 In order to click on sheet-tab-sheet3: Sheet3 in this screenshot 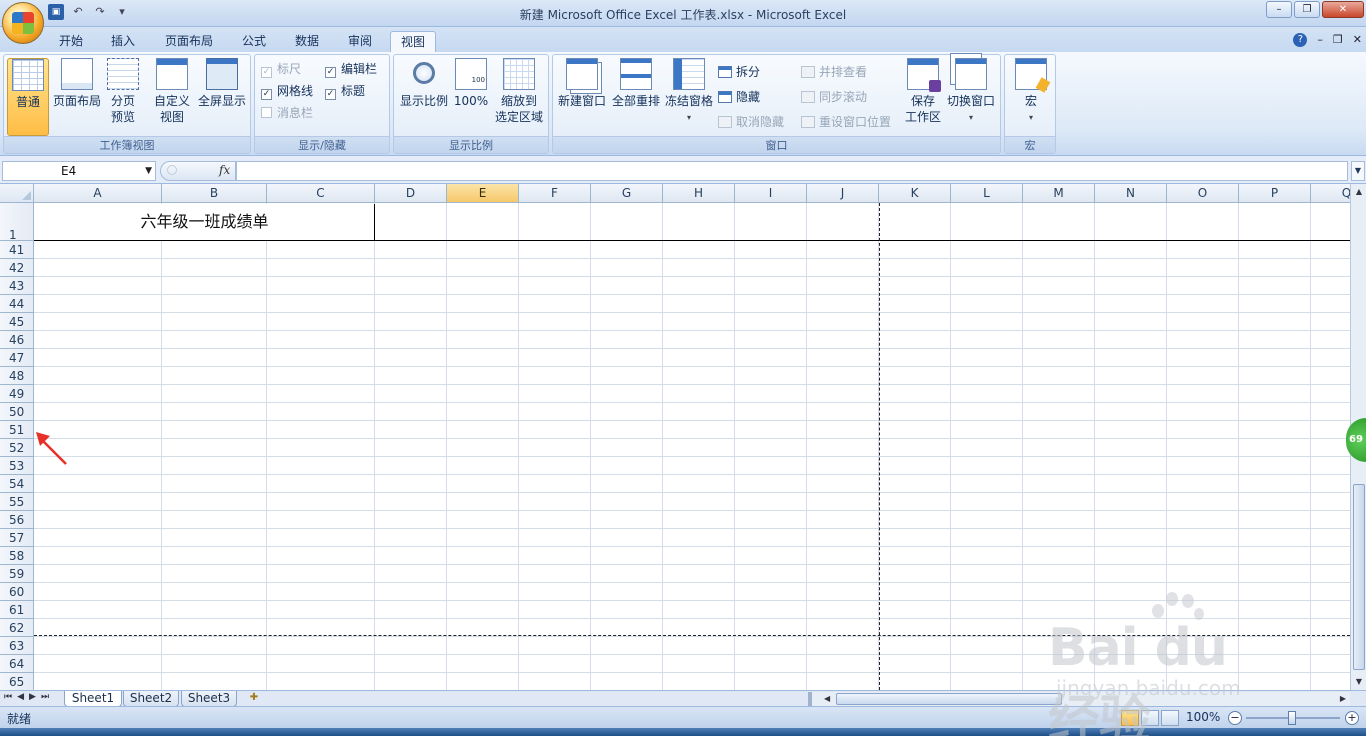, I will do `click(209, 699)`.